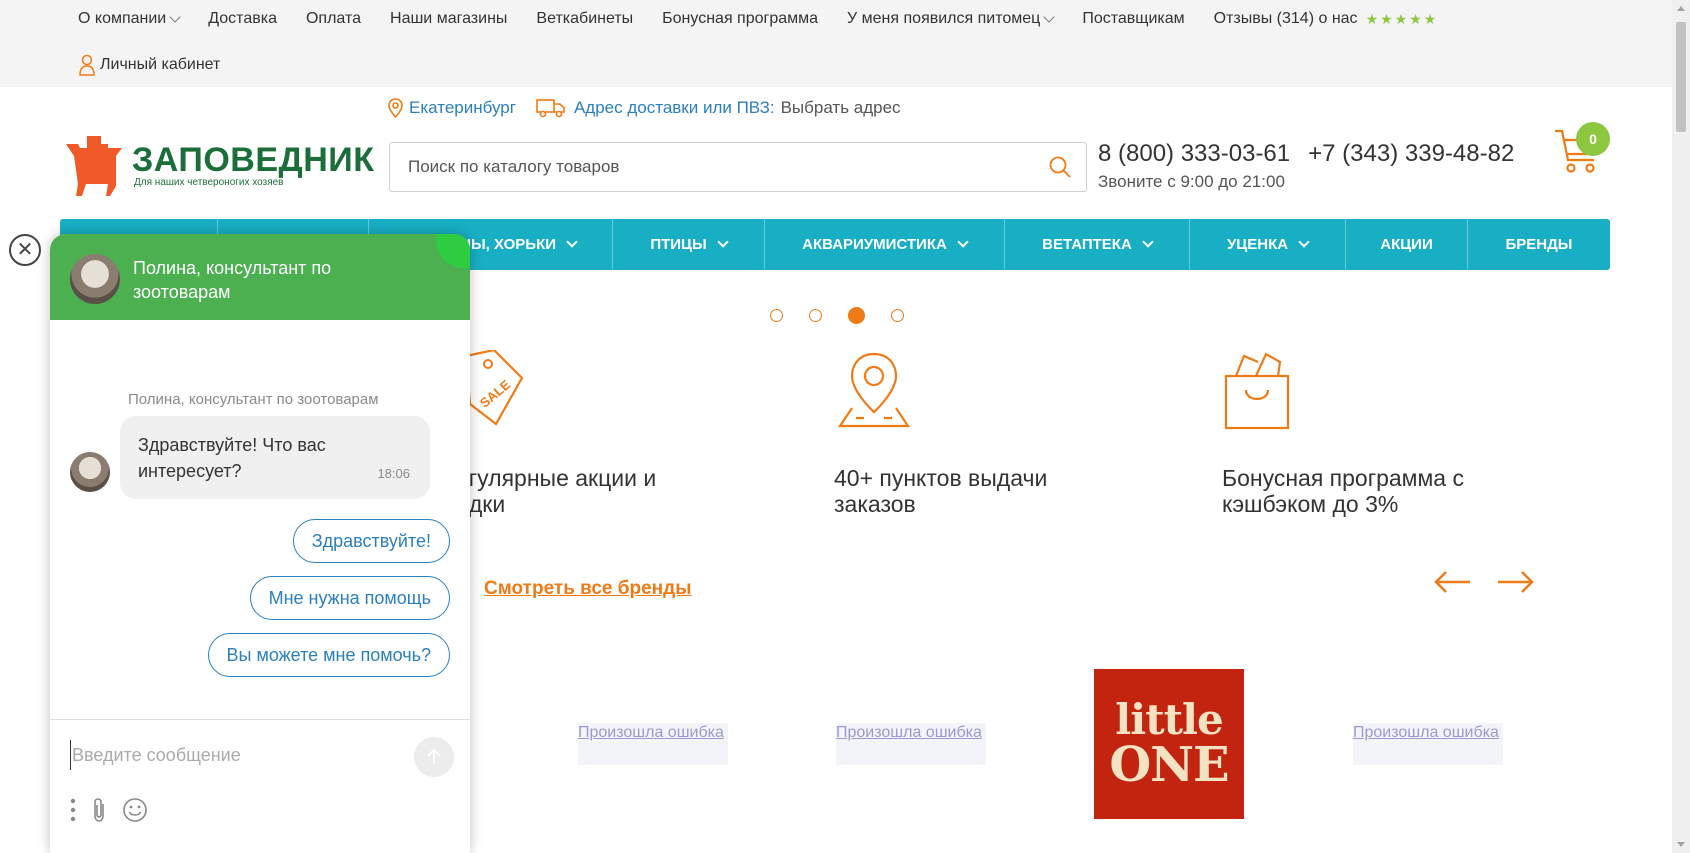  Describe the element at coordinates (740, 19) in the screenshot. I see `topnav-item-bonus: Бонусная программа` at that location.